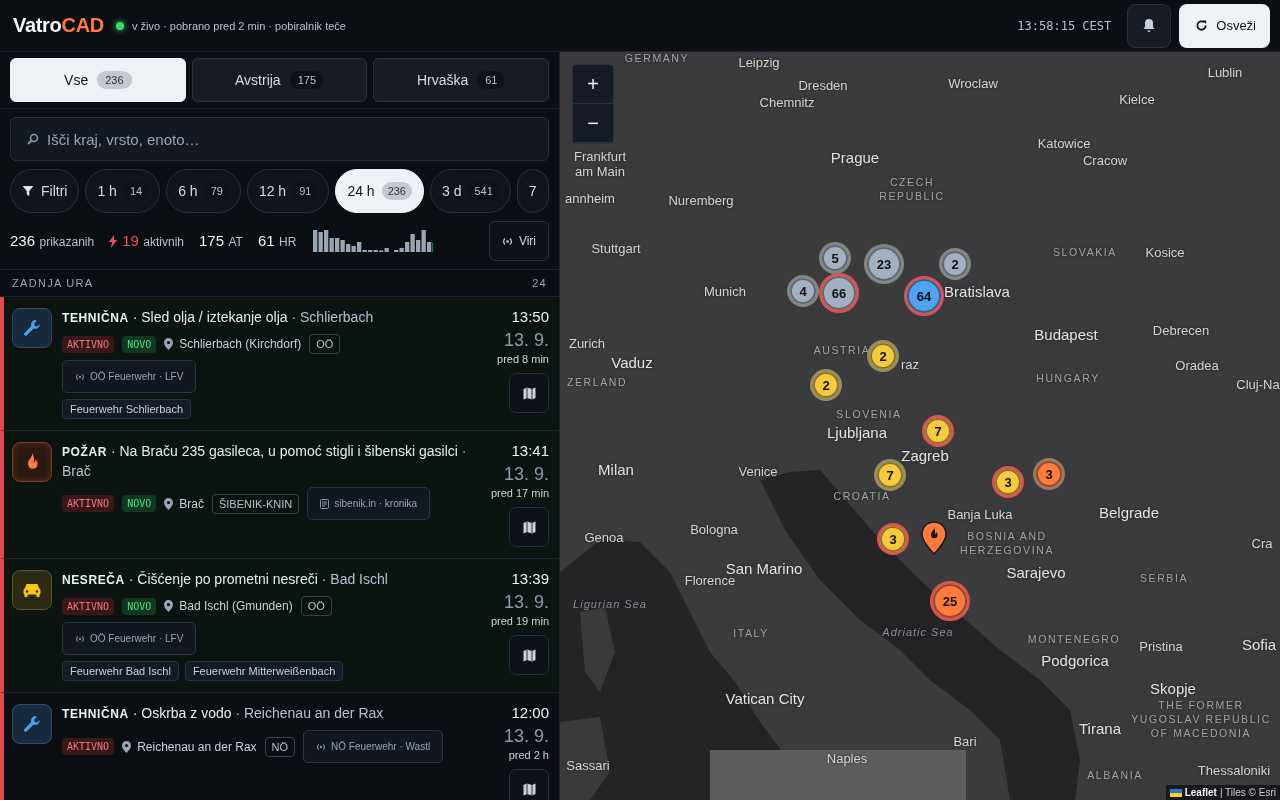 The width and height of the screenshot is (1280, 800). Describe the element at coordinates (32, 590) in the screenshot. I see `car-icon` at that location.